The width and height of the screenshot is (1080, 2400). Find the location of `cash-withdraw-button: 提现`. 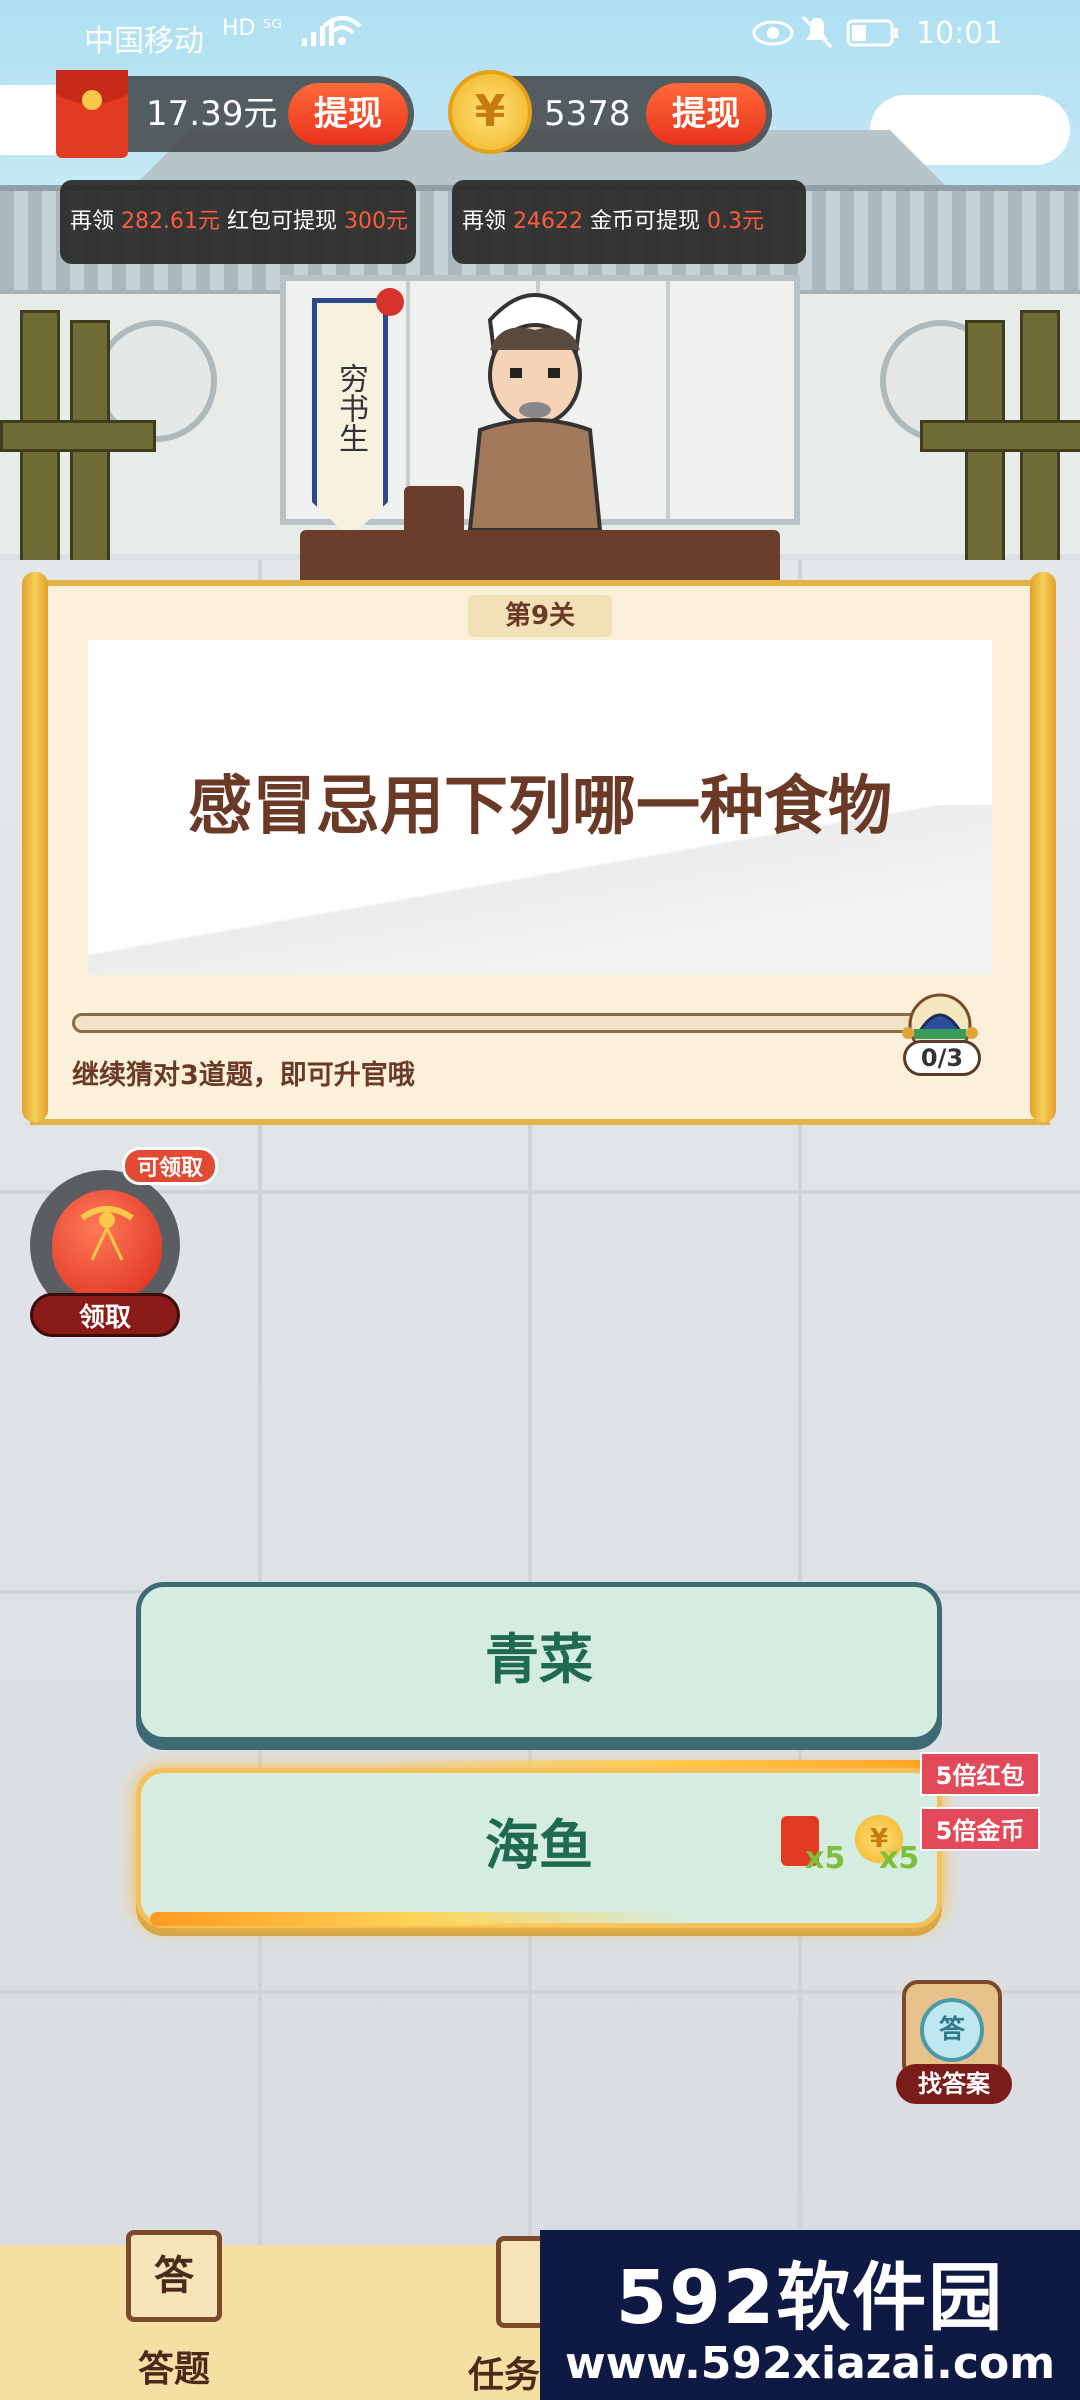

cash-withdraw-button: 提现 is located at coordinates (348, 114).